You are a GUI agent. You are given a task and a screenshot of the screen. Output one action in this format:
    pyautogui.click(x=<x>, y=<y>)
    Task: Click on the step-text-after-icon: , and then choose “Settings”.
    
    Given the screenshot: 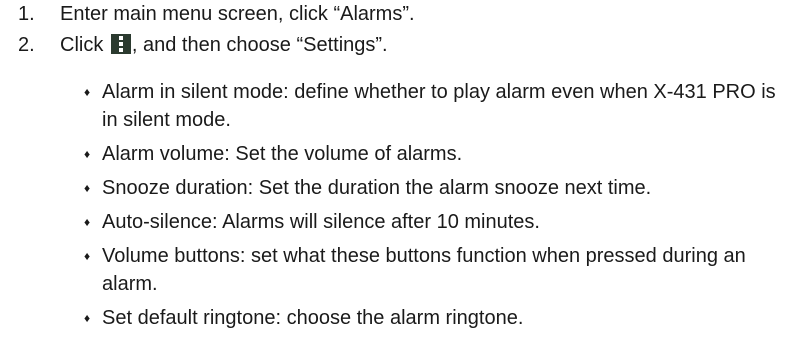 What is the action you would take?
    pyautogui.click(x=259, y=45)
    